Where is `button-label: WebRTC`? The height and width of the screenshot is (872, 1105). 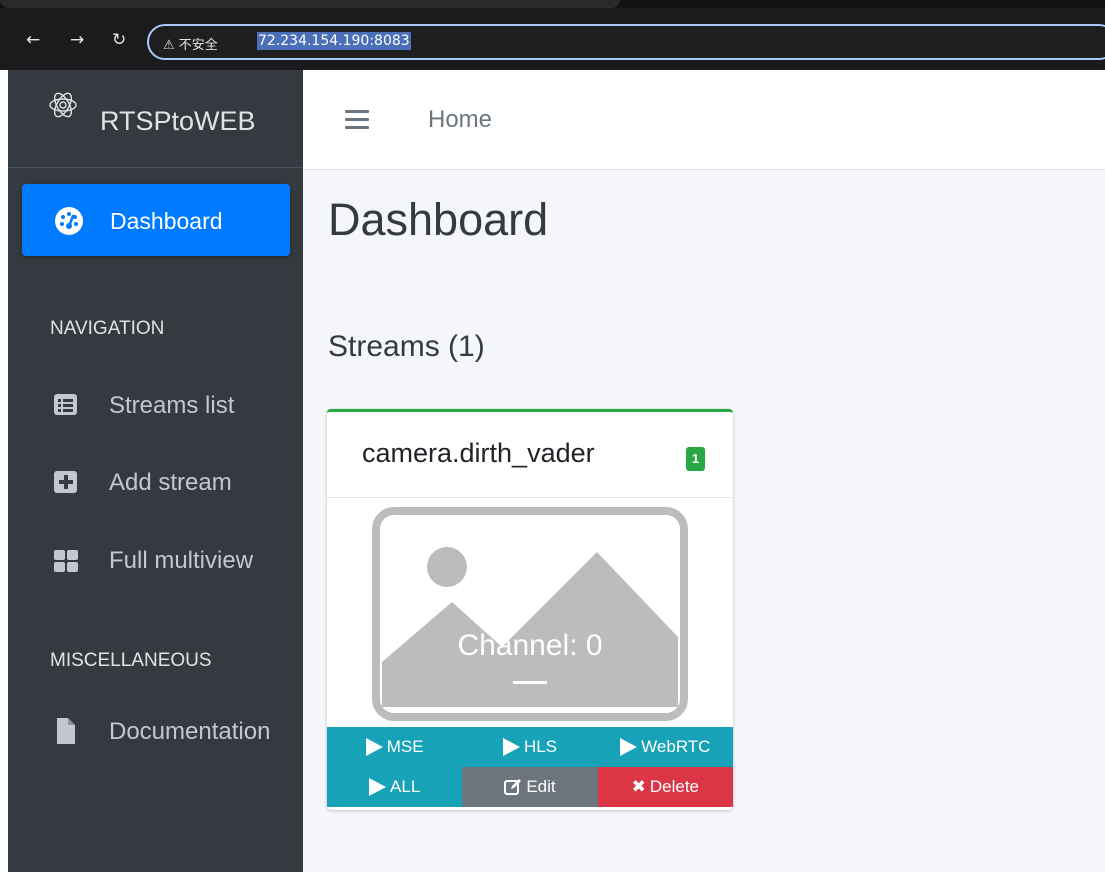
button-label: WebRTC is located at coordinates (676, 746).